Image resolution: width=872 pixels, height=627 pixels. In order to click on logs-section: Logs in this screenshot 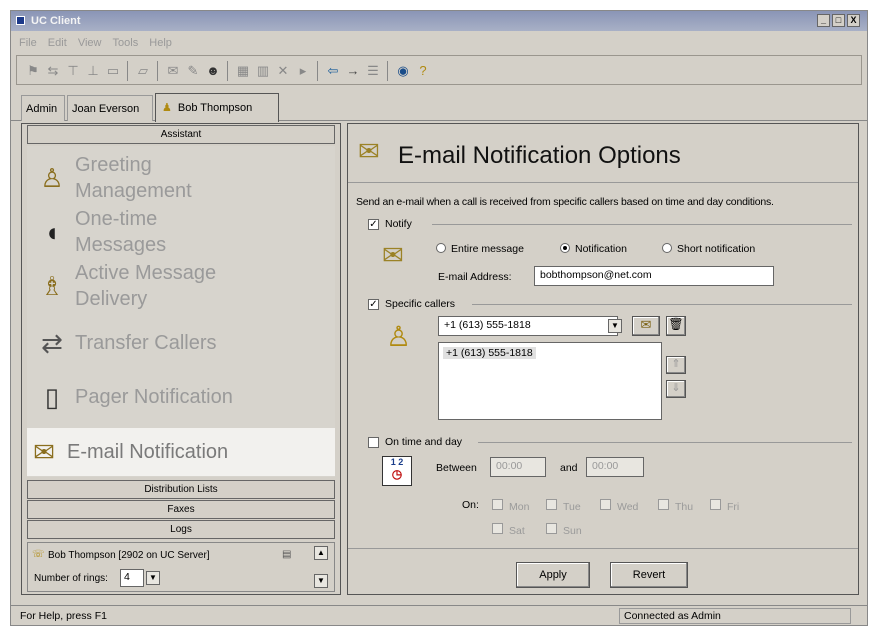, I will do `click(181, 529)`.